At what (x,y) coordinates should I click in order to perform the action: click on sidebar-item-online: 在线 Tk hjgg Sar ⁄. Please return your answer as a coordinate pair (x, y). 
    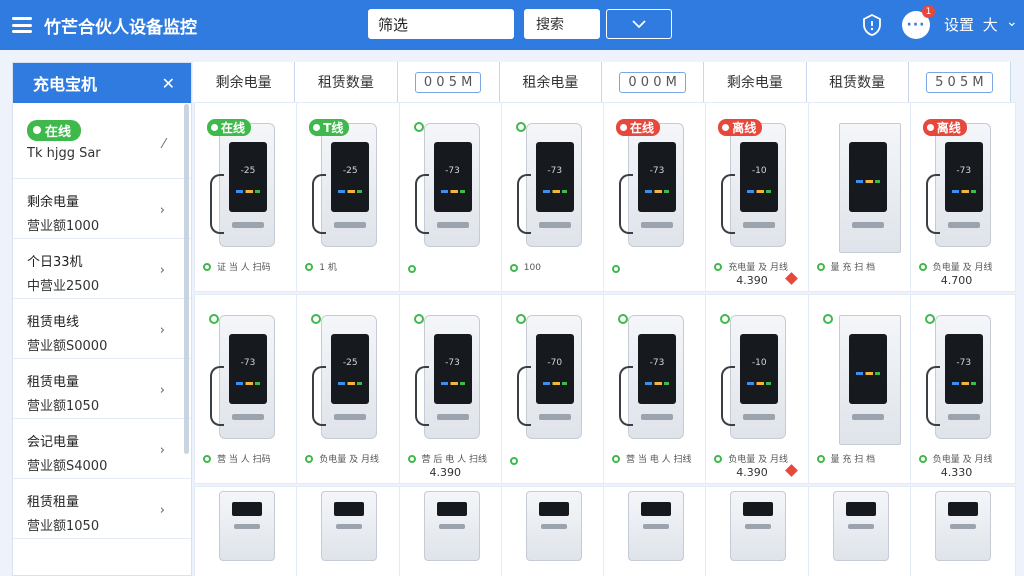
    Looking at the image, I should click on (102, 141).